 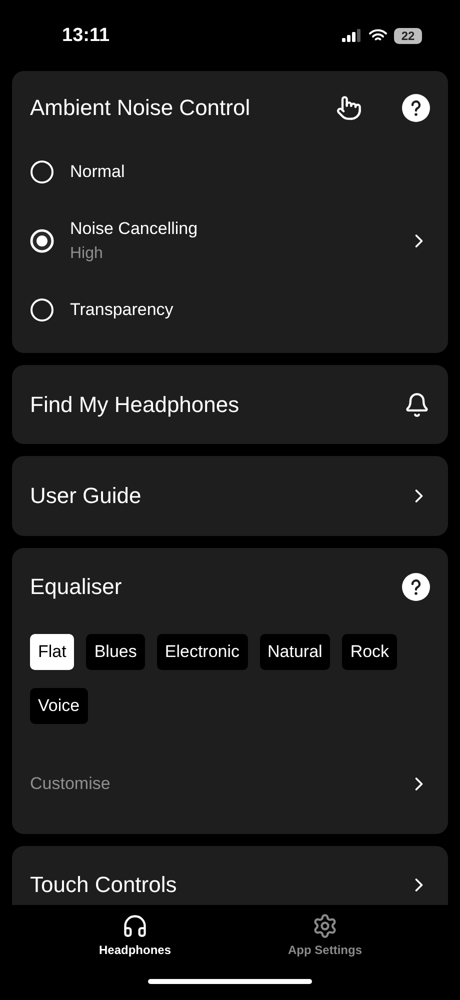 I want to click on signal-icon, so click(x=352, y=35).